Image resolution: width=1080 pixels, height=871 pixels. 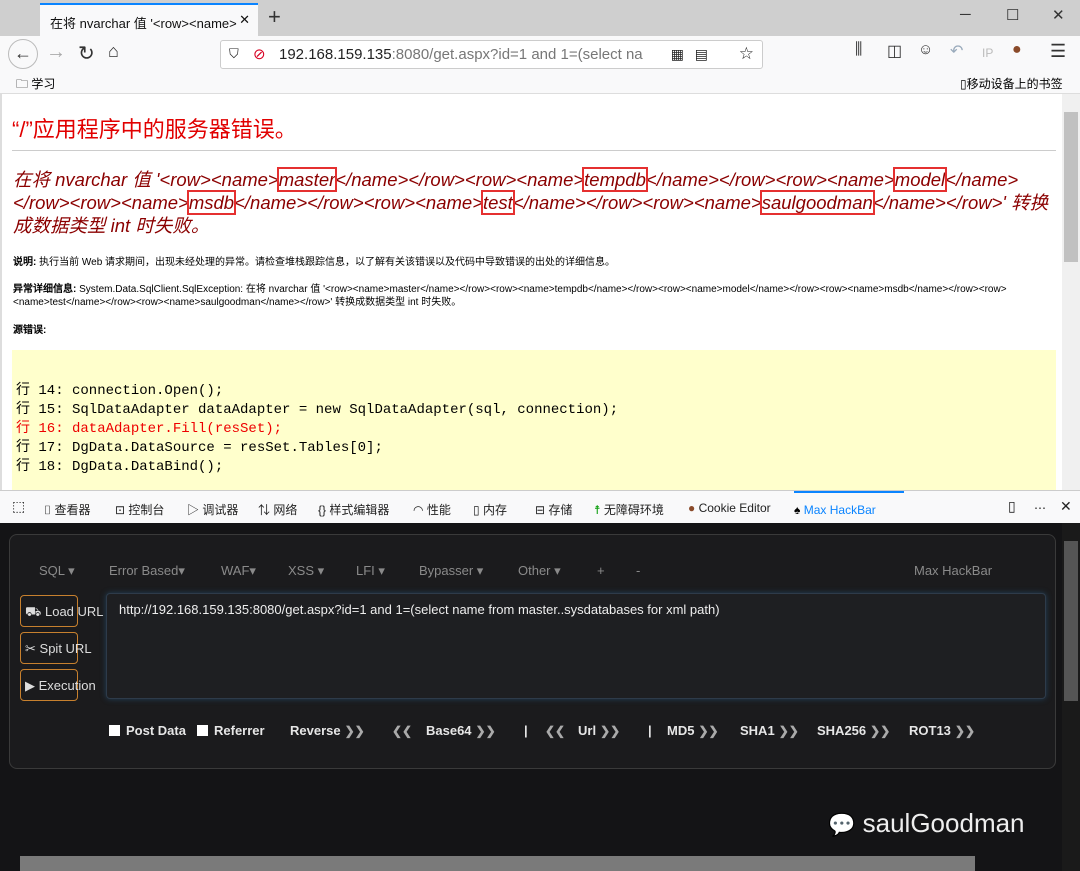 I want to click on cookie-icon: ●, so click(x=1017, y=50).